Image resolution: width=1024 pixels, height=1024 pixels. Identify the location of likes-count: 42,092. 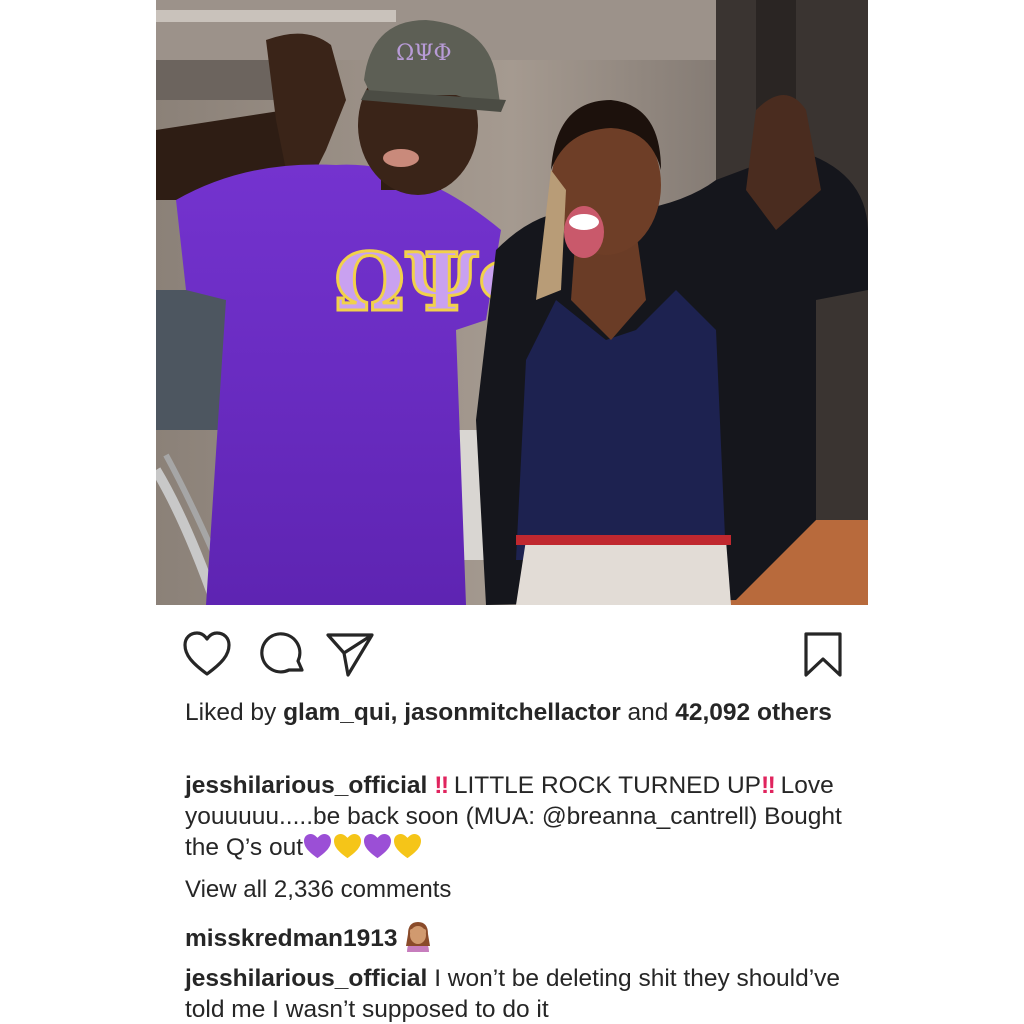
(712, 712).